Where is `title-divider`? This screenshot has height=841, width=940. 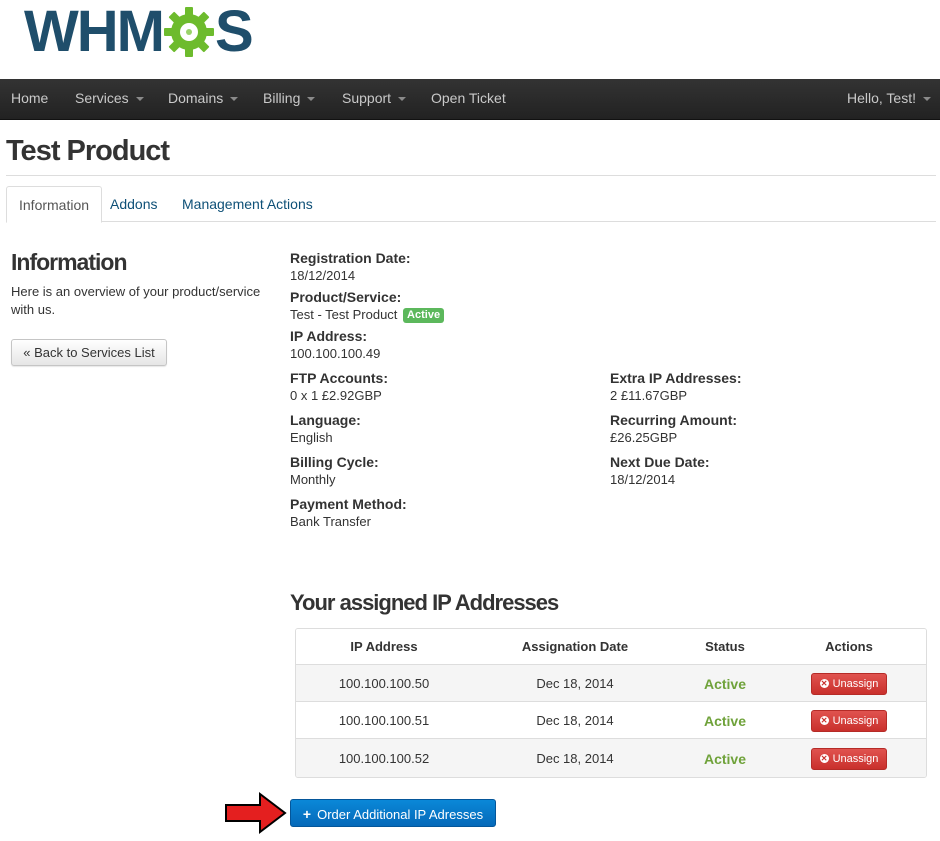 title-divider is located at coordinates (471, 175).